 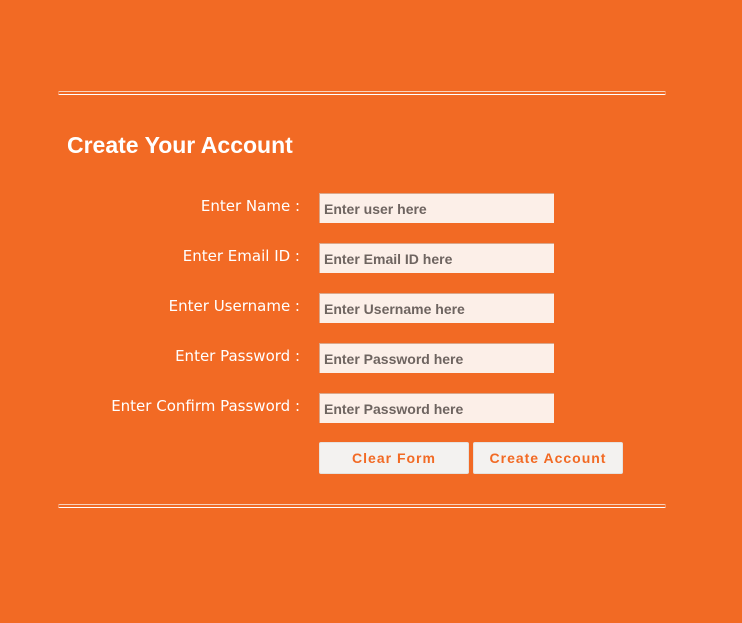 I want to click on name-row: Enter Name :, so click(x=371, y=208).